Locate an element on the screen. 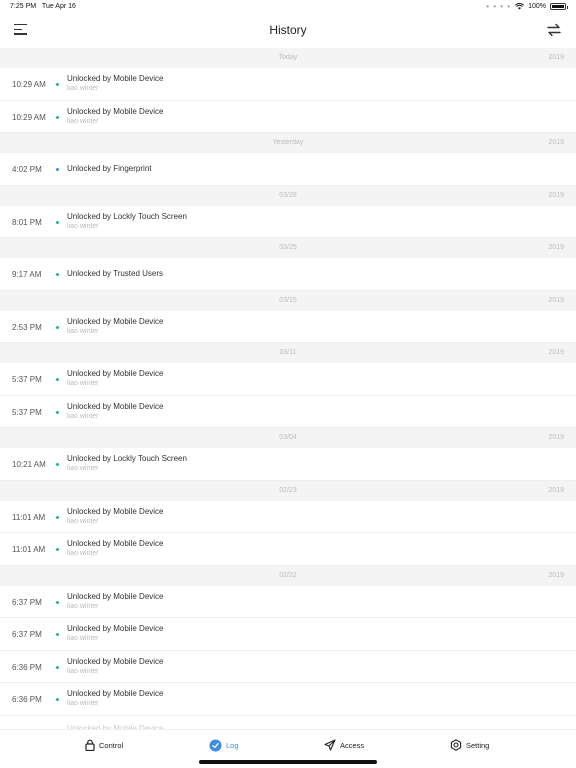  log-check-icon is located at coordinates (215, 745).